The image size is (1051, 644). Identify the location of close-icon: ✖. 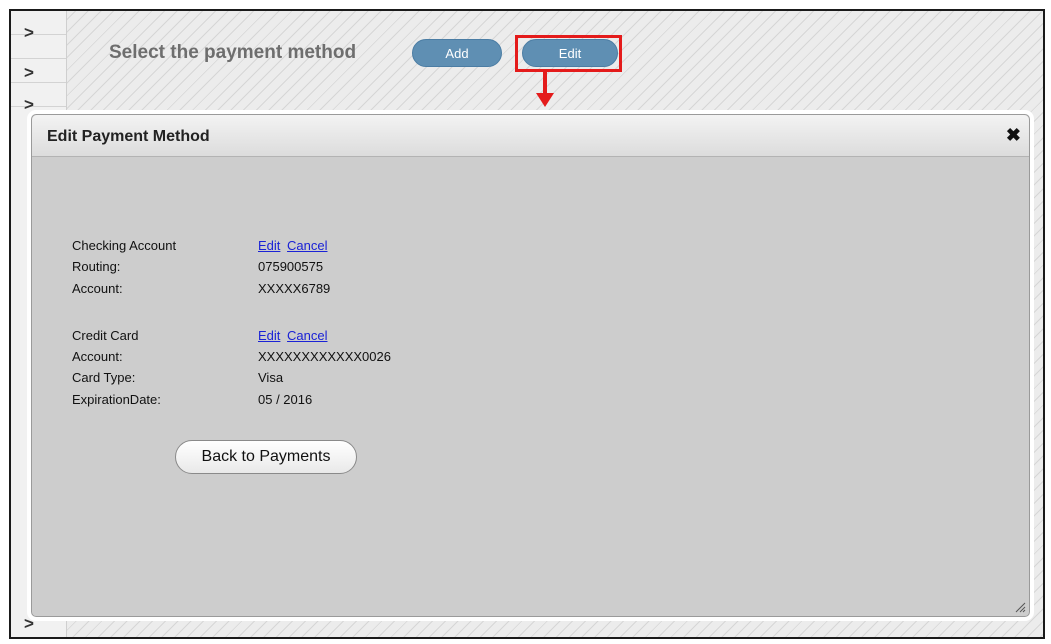
(1013, 135).